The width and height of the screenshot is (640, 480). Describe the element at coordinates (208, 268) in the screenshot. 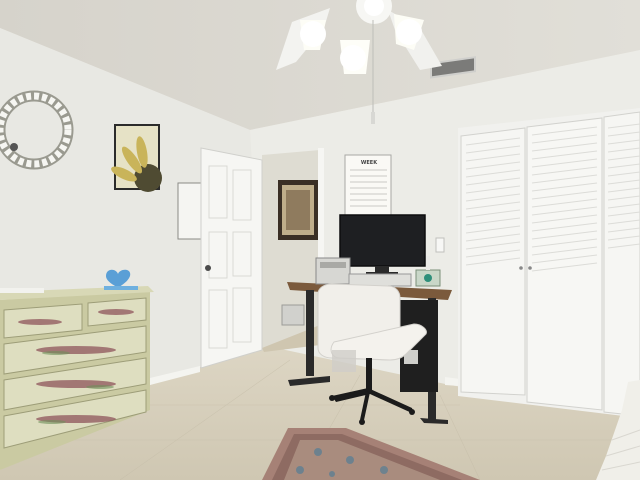

I see `door-knob-icon` at that location.